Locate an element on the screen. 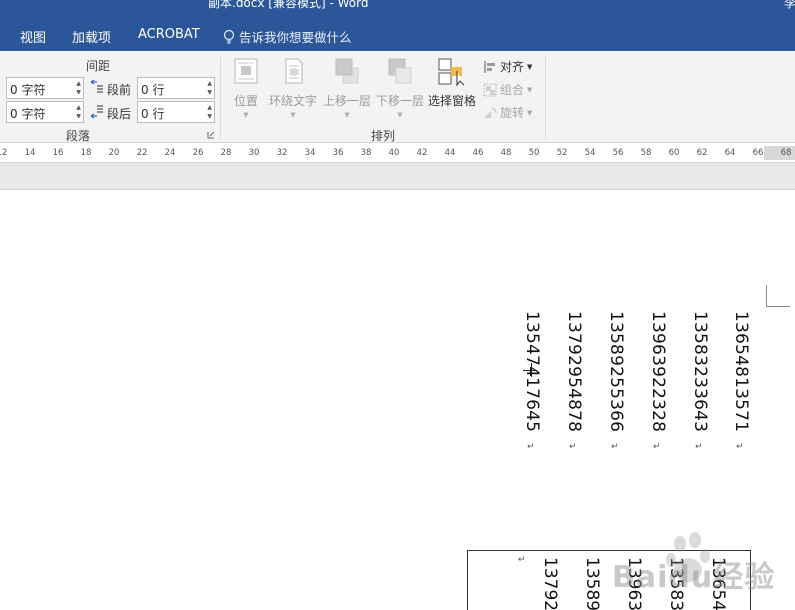 Image resolution: width=795 pixels, height=610 pixels. group-separator is located at coordinates (220, 98).